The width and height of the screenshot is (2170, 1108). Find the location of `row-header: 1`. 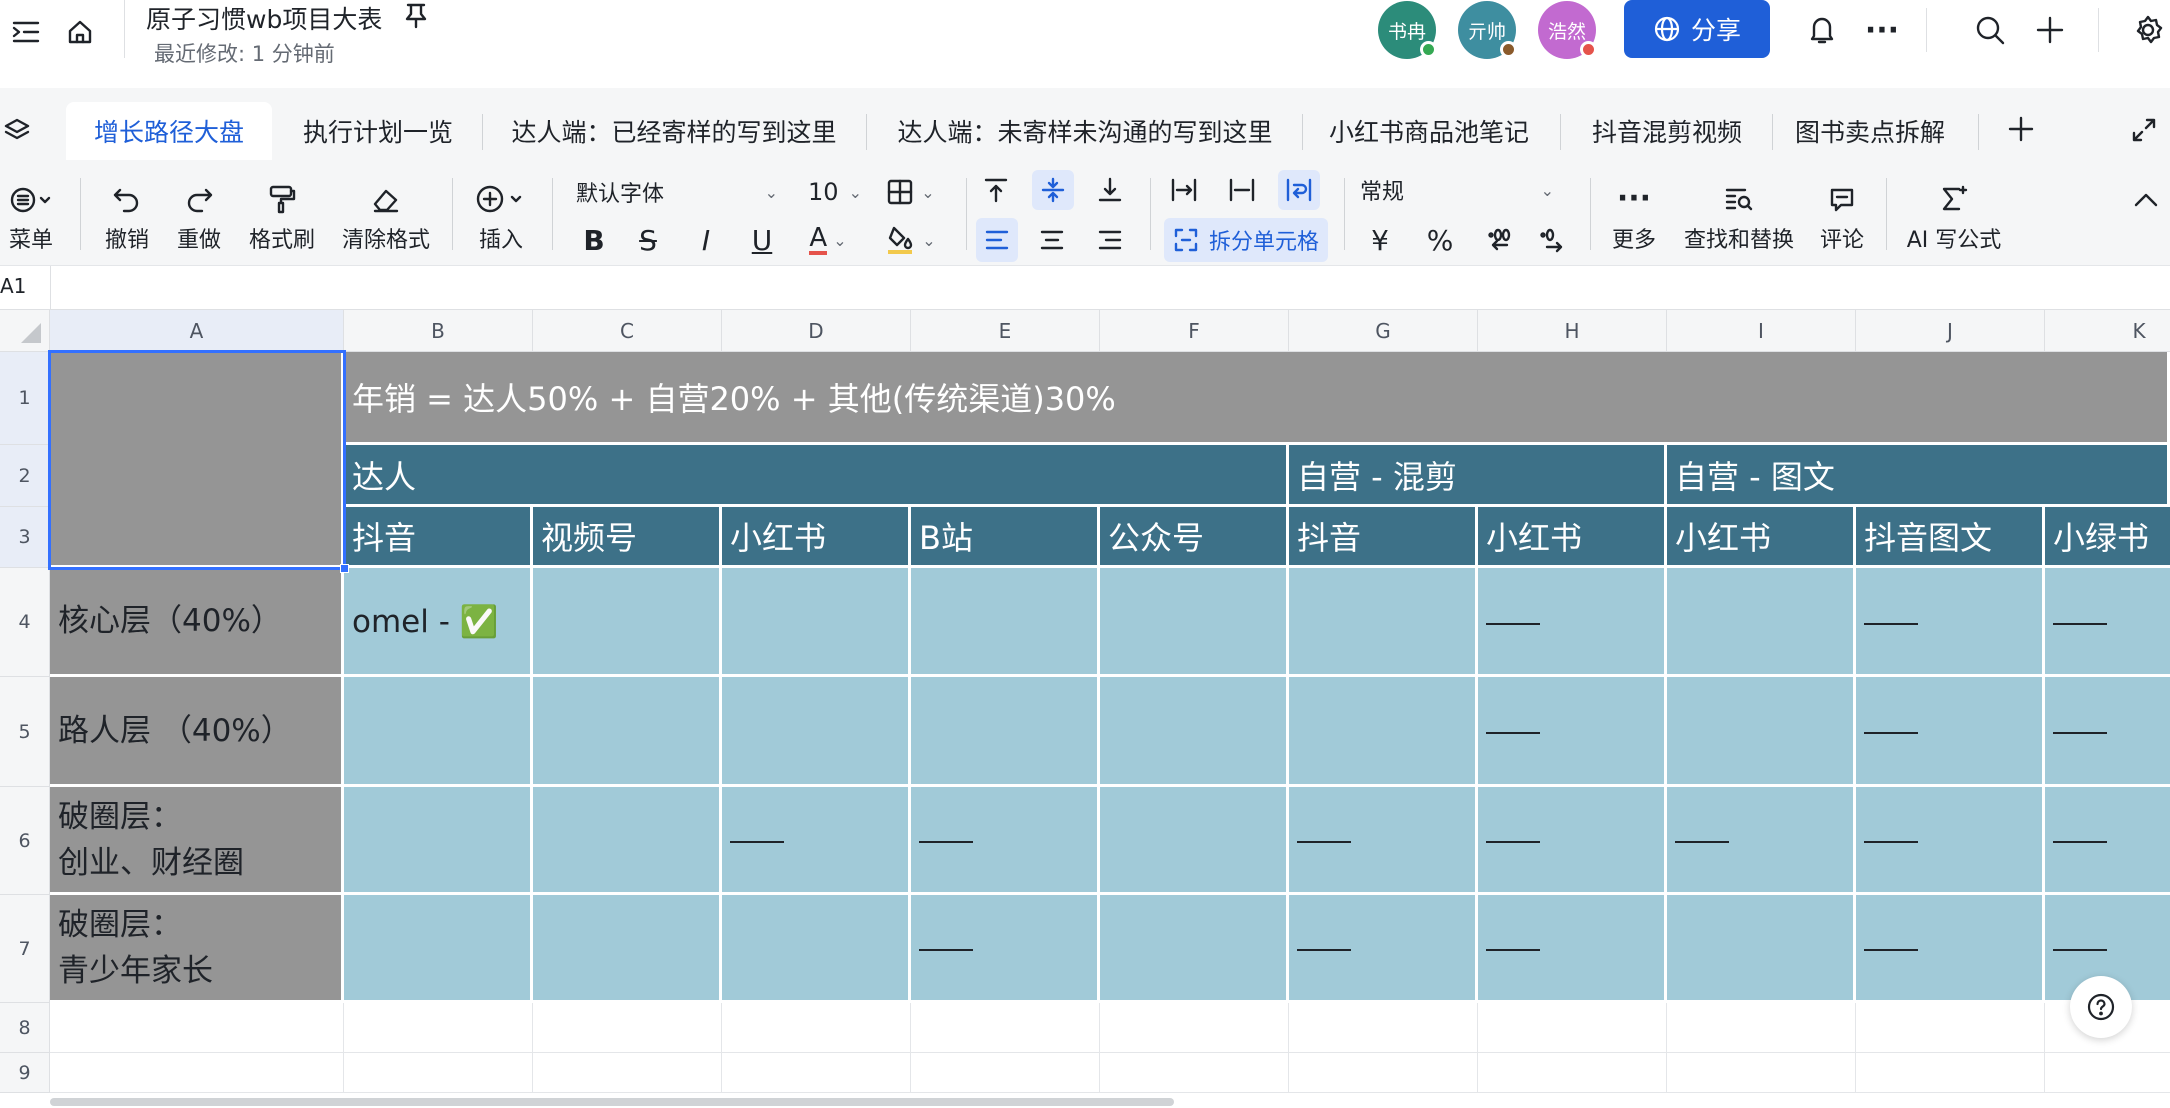

row-header: 1 is located at coordinates (25, 398).